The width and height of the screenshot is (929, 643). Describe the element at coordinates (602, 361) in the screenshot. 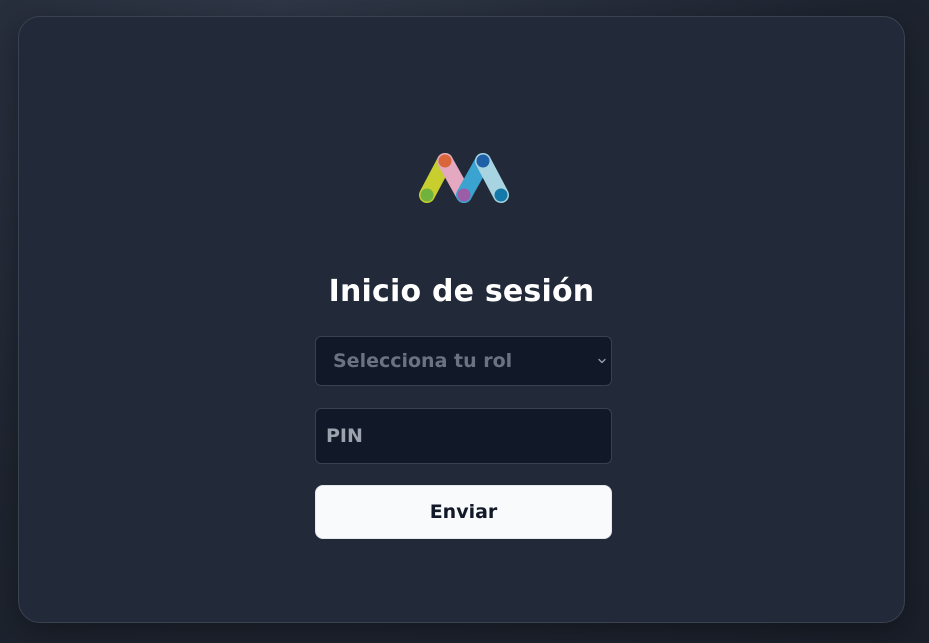

I see `chevron-down-icon` at that location.